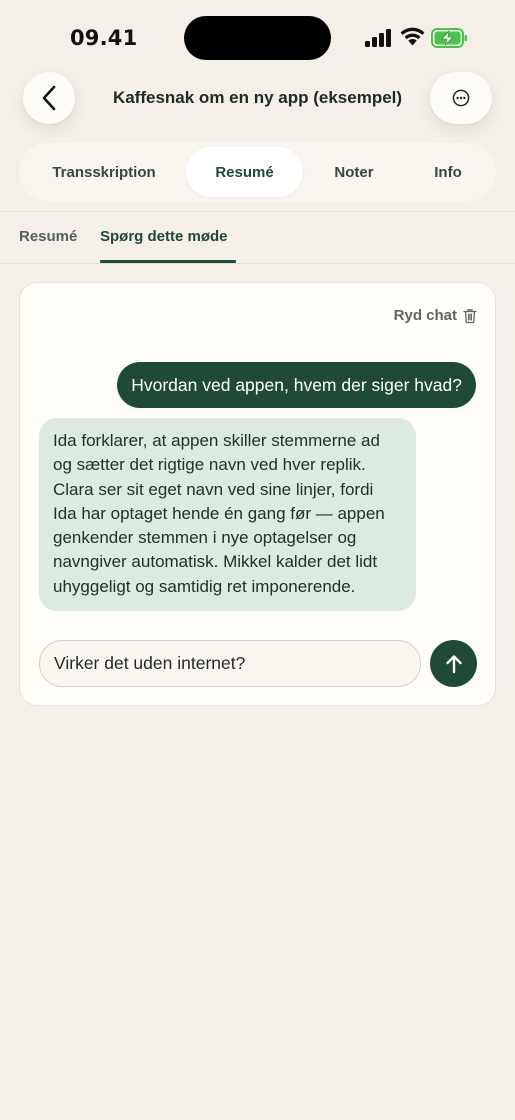  I want to click on tab-info: Info, so click(448, 172).